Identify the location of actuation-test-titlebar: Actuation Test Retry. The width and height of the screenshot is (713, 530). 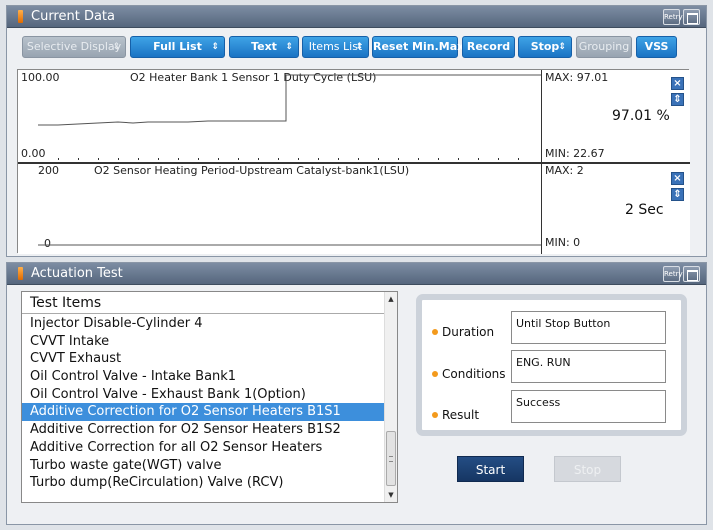
(356, 274).